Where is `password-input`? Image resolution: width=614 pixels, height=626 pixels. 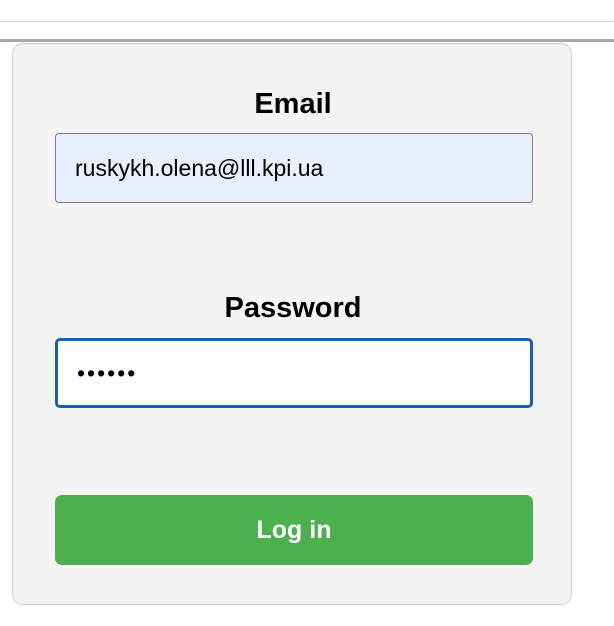 password-input is located at coordinates (294, 373).